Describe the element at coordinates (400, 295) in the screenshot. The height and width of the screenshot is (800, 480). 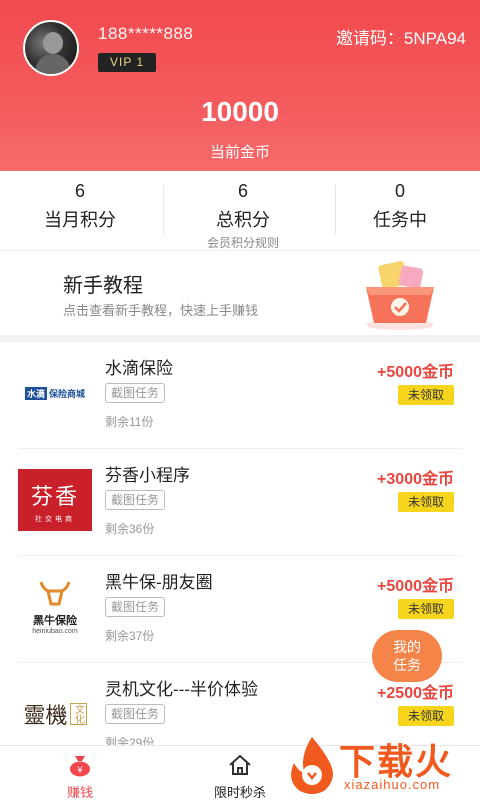
I see `gift-box-icon` at that location.